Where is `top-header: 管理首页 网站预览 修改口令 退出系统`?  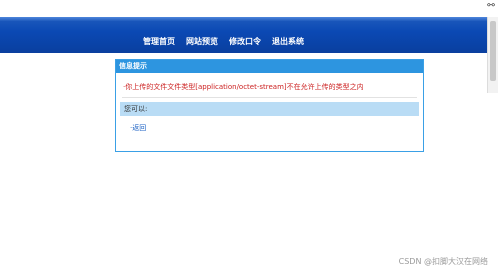
top-header: 管理首页 网站预览 修改口令 退出系统 is located at coordinates (244, 35).